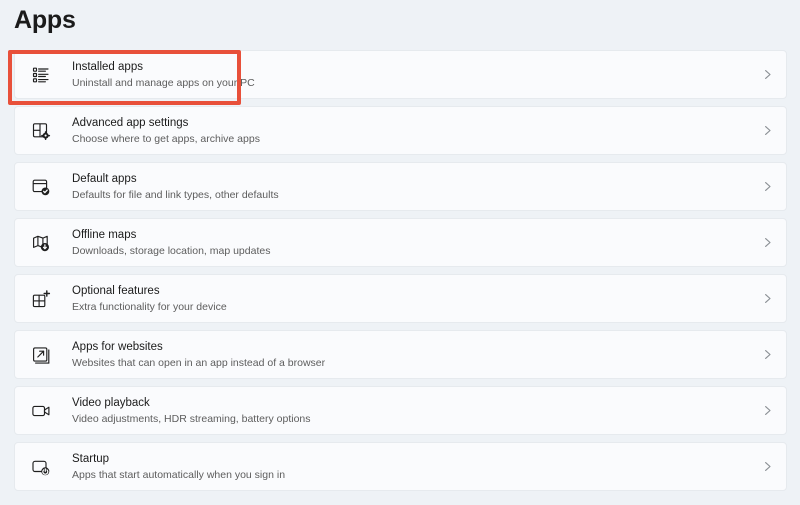  Describe the element at coordinates (41, 243) in the screenshot. I see `offline-maps-map-download-icon` at that location.